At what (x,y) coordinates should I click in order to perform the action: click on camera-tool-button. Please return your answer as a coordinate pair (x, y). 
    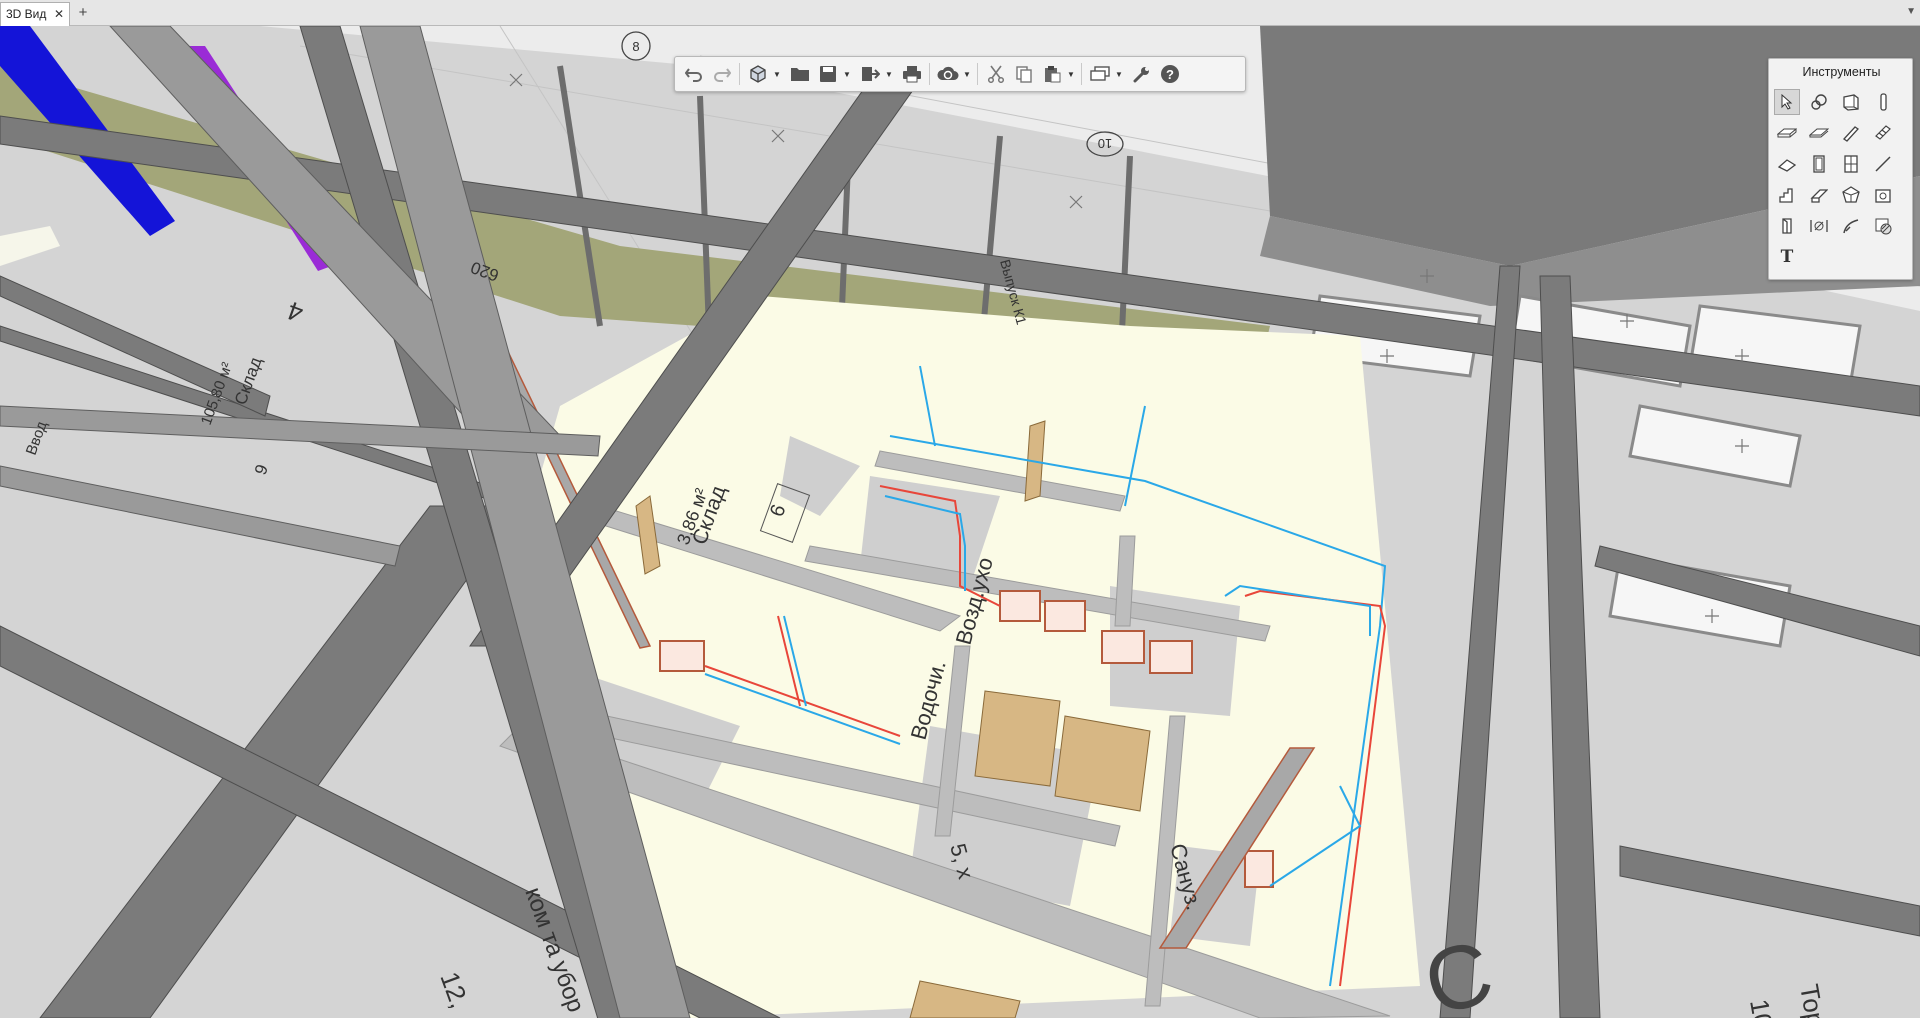
    Looking at the image, I should click on (1883, 195).